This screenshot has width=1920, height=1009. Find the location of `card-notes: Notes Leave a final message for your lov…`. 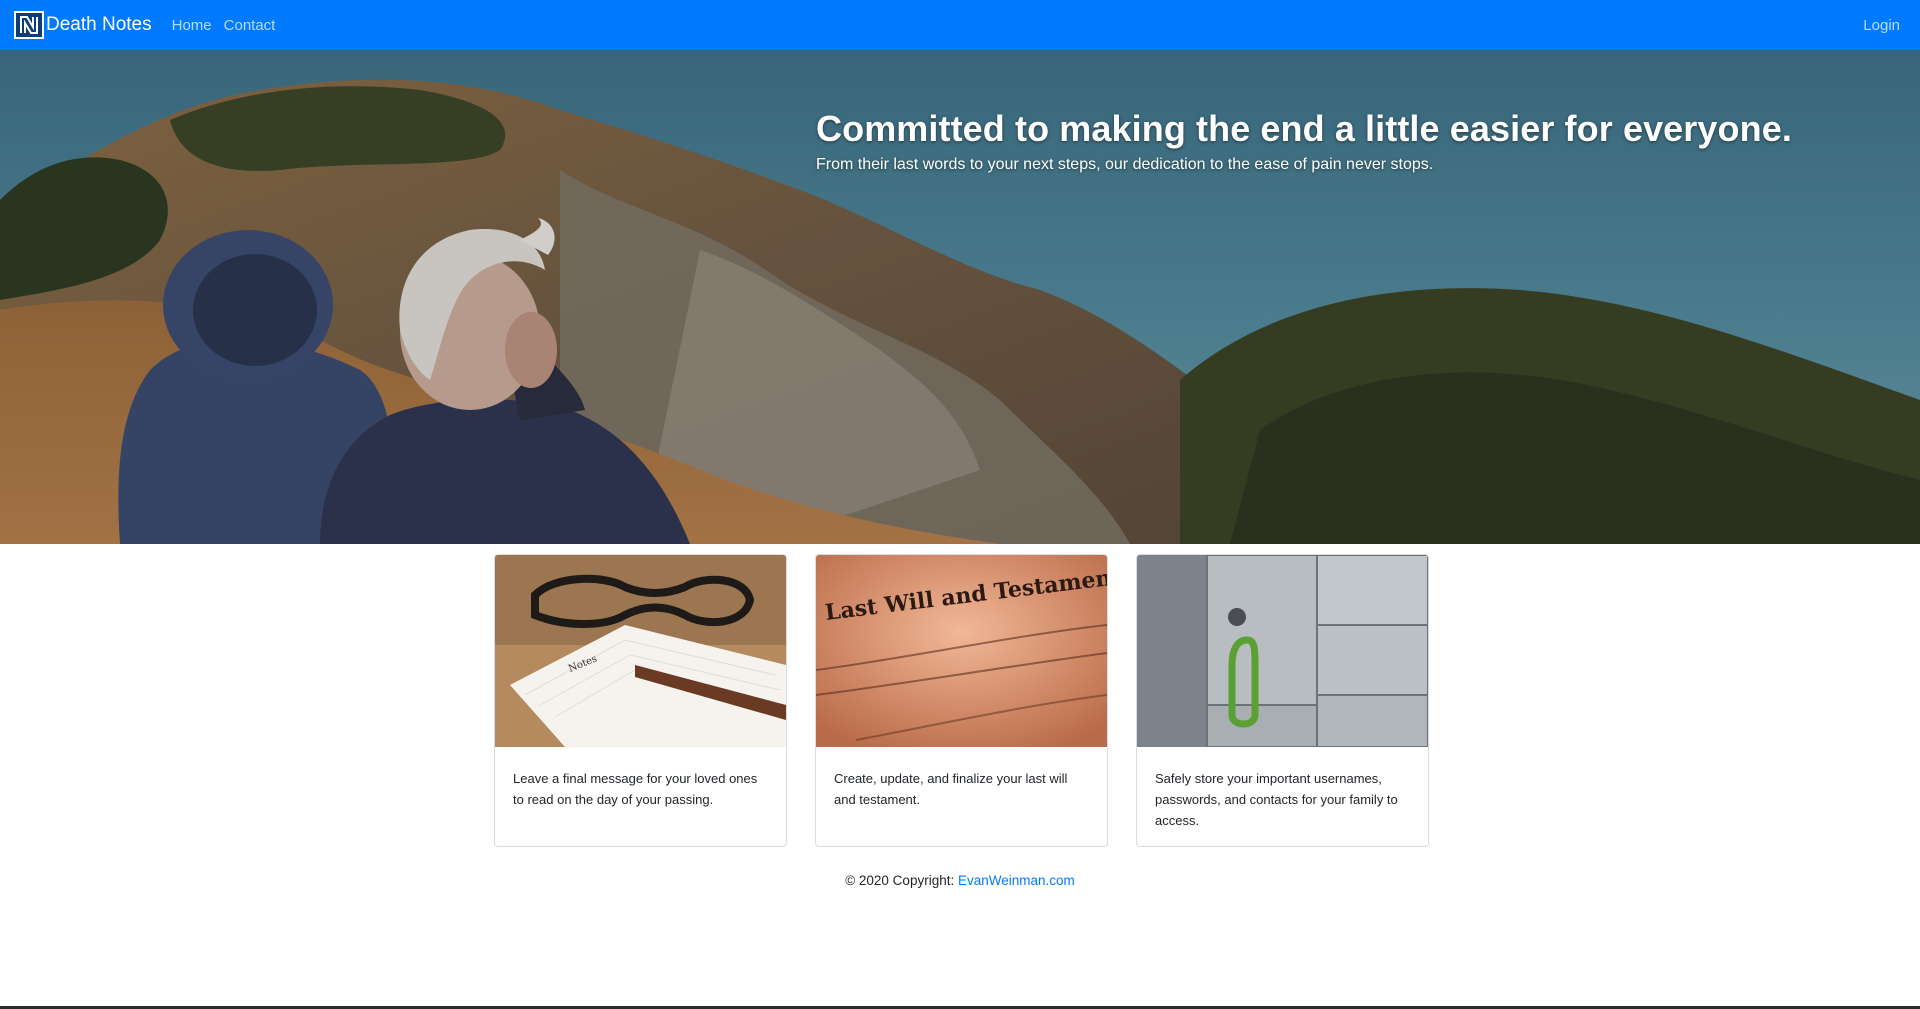

card-notes: Notes Leave a final message for your lov… is located at coordinates (640, 700).